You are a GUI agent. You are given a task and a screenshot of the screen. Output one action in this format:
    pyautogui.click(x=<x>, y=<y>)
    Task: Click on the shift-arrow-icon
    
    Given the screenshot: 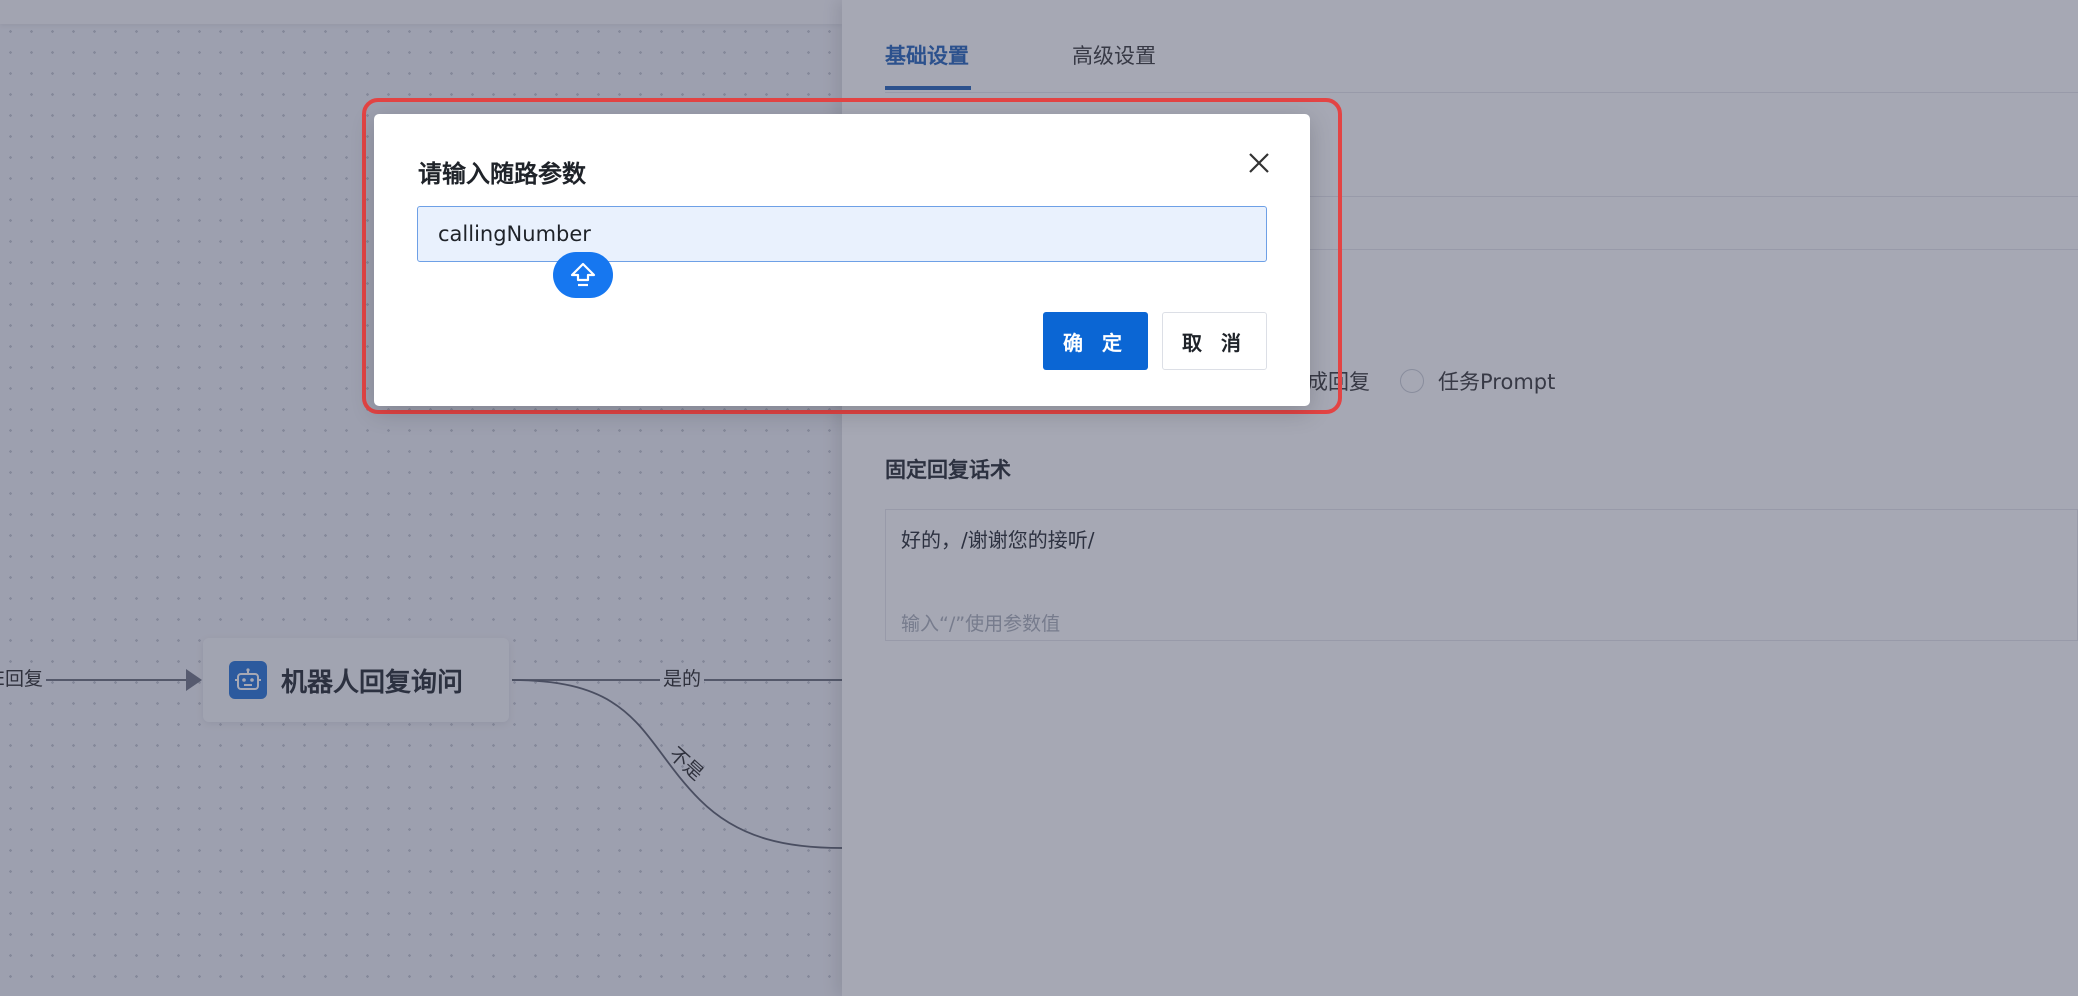 What is the action you would take?
    pyautogui.click(x=583, y=275)
    